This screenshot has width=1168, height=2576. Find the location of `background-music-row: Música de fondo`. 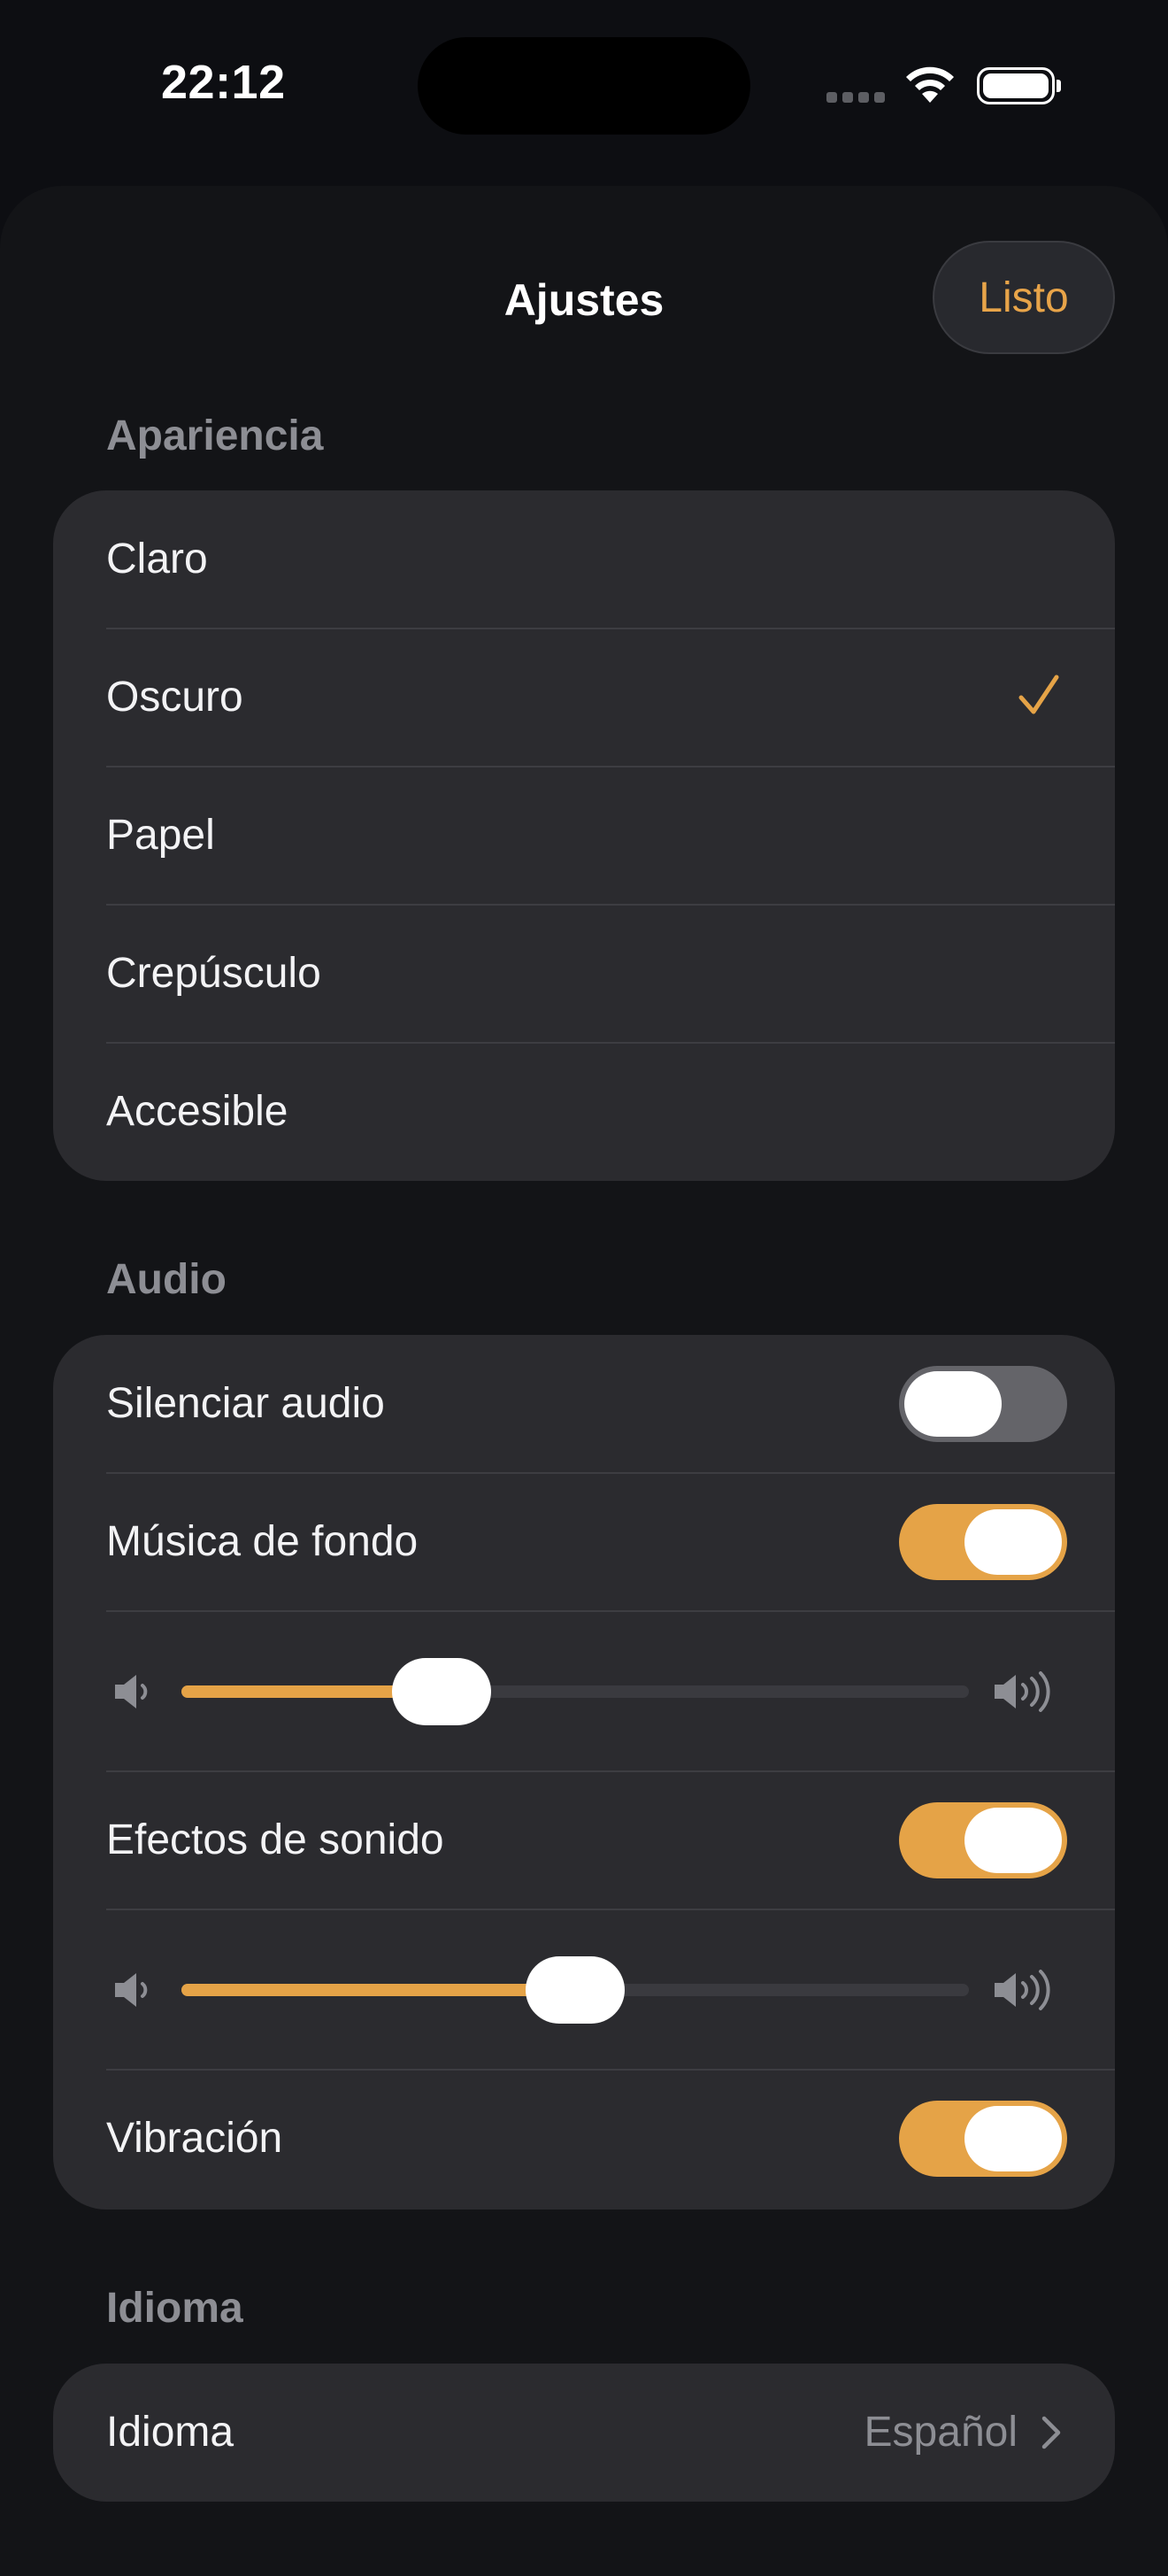

background-music-row: Música de fondo is located at coordinates (584, 1542).